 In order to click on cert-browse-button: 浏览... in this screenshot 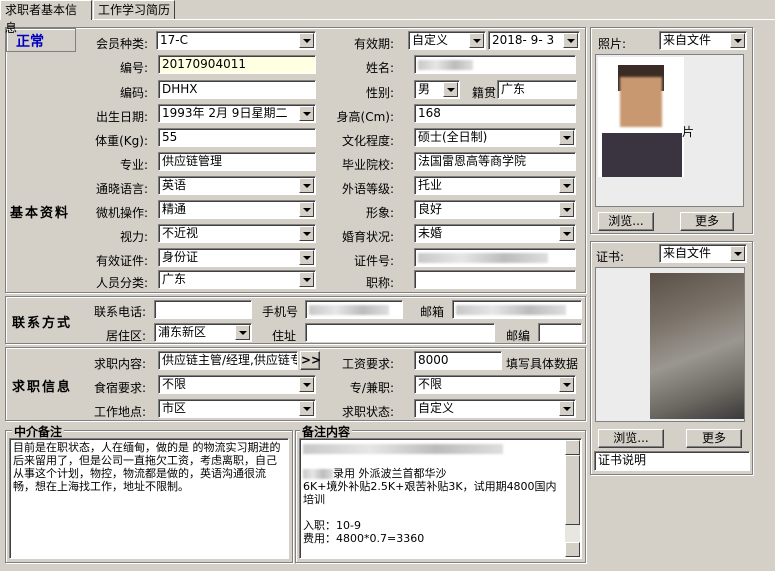, I will do `click(631, 438)`.